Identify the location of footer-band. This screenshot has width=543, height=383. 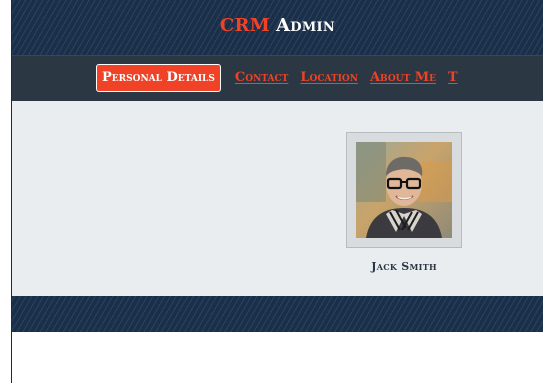
(277, 314).